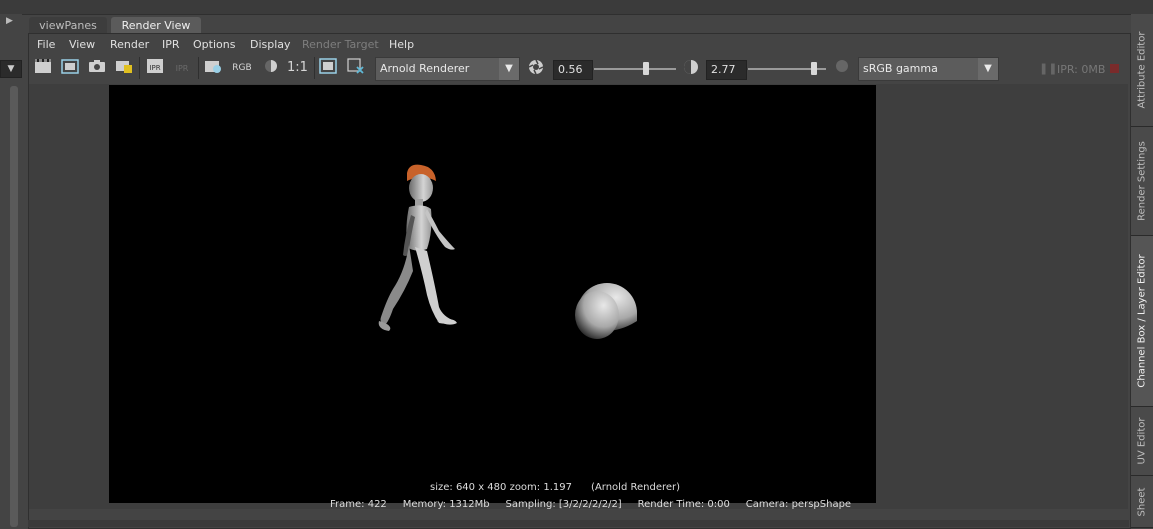  What do you see at coordinates (328, 68) in the screenshot?
I see `display-image-icon` at bounding box center [328, 68].